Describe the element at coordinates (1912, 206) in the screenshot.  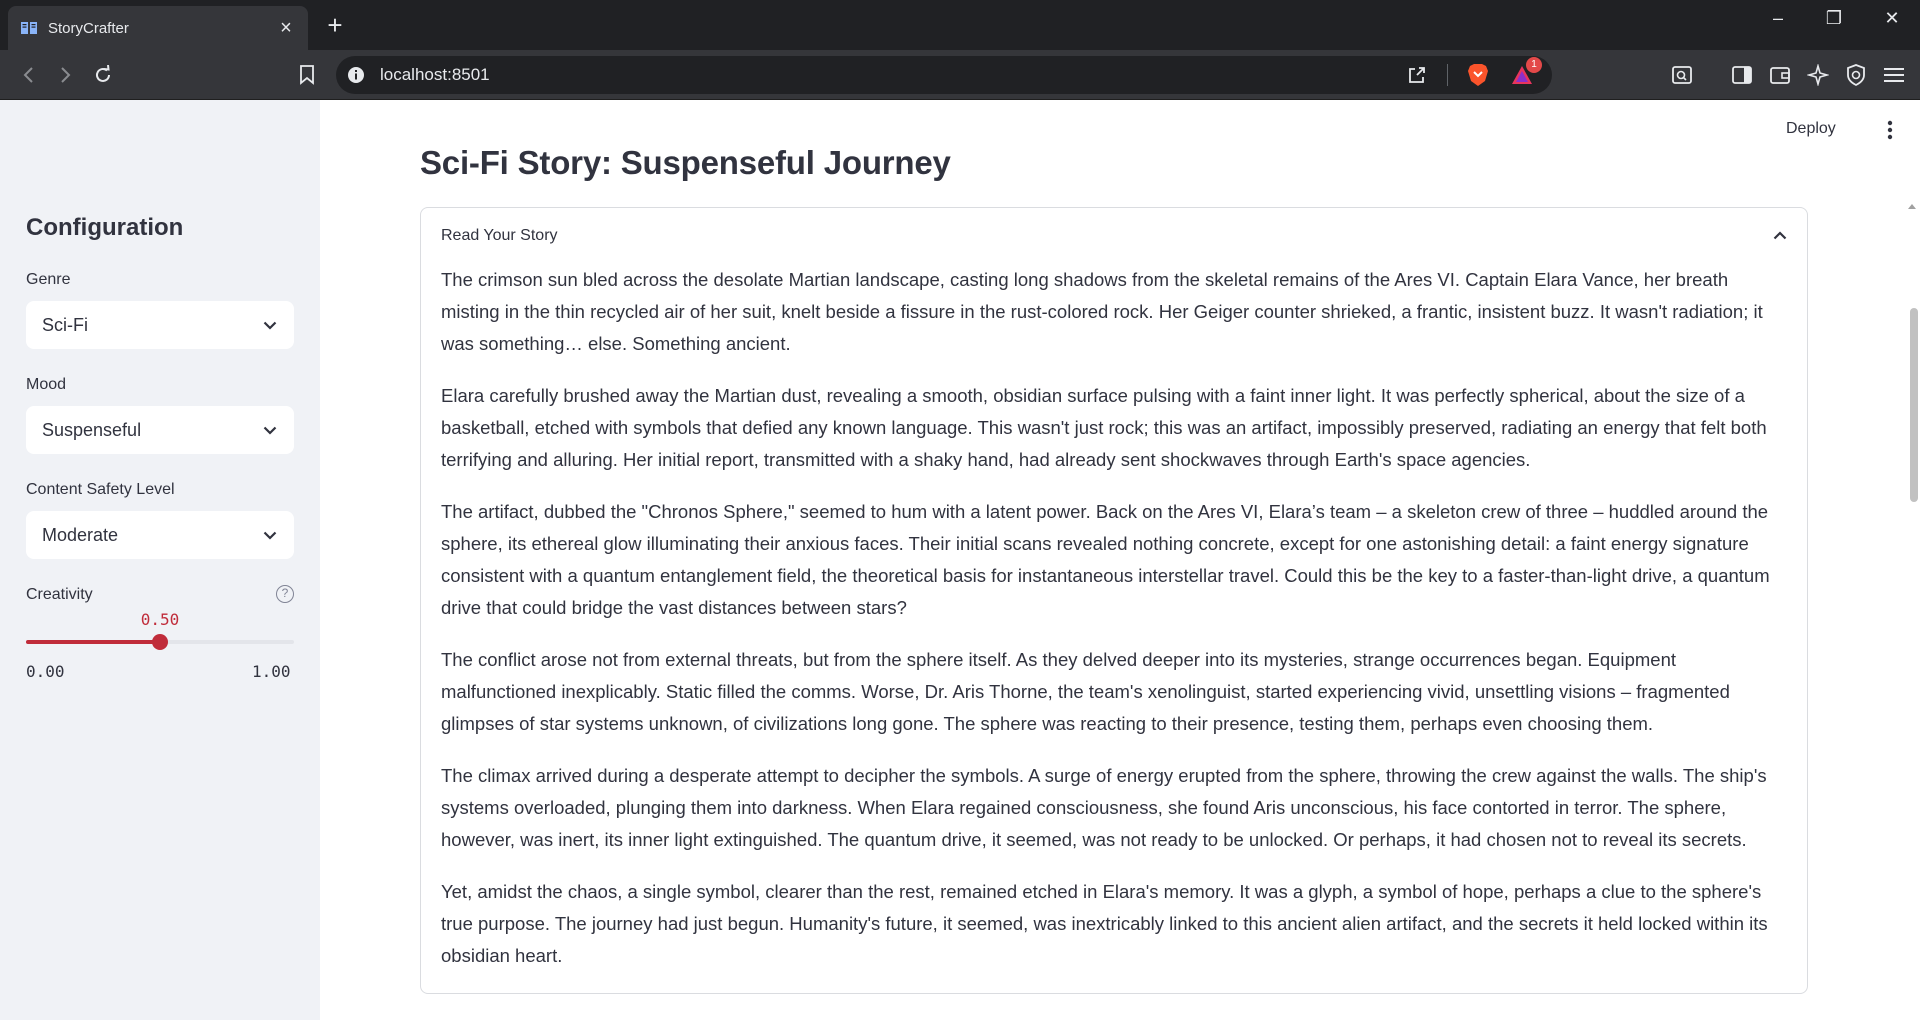
I see `scroll-up-icon` at that location.